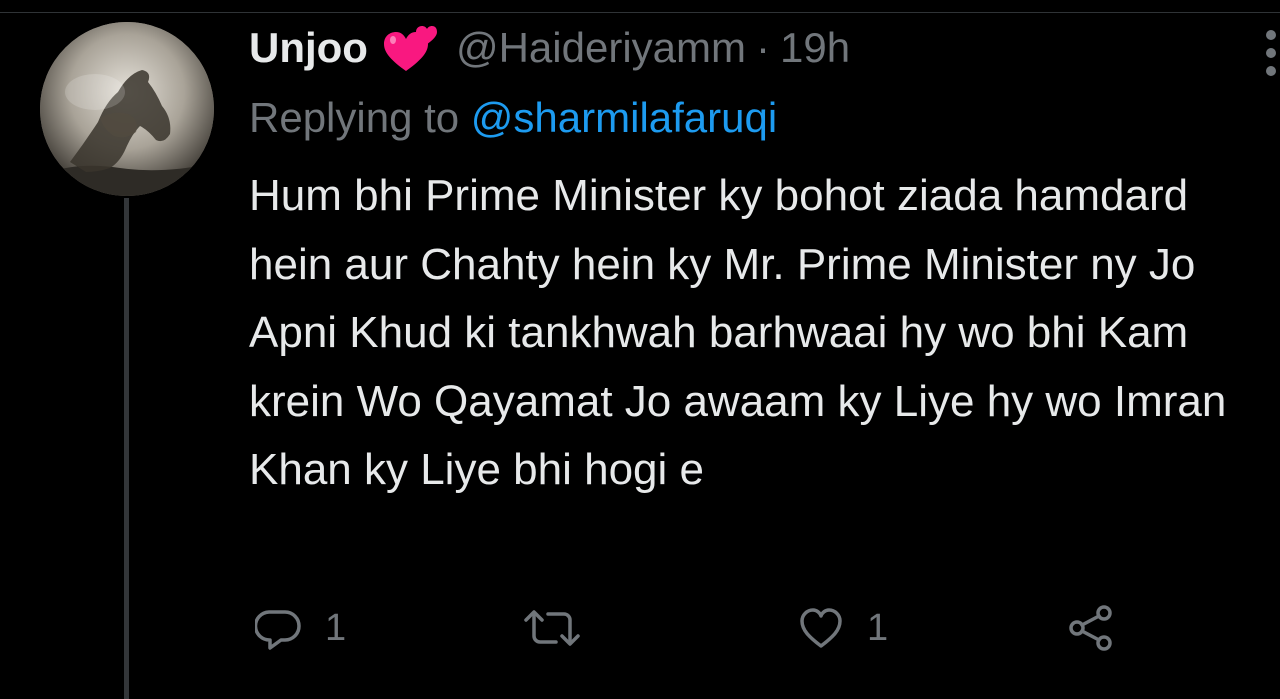  Describe the element at coordinates (278, 630) in the screenshot. I see `reply-icon` at that location.